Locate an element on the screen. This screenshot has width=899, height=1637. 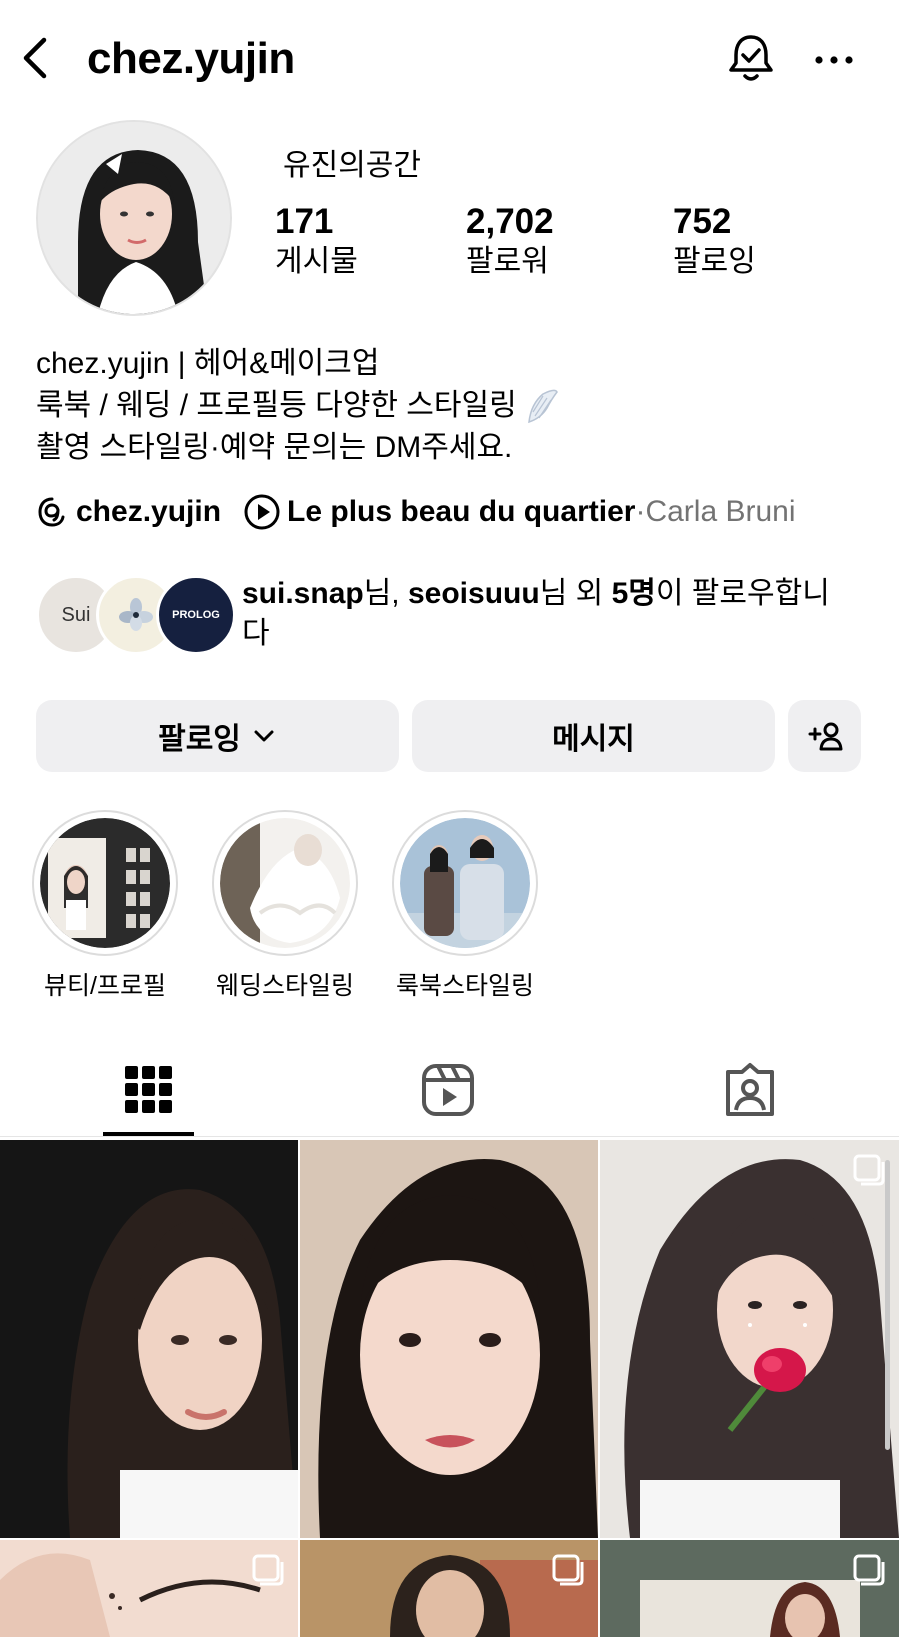
threads-handle-link: chez.yujin is located at coordinates (148, 512).